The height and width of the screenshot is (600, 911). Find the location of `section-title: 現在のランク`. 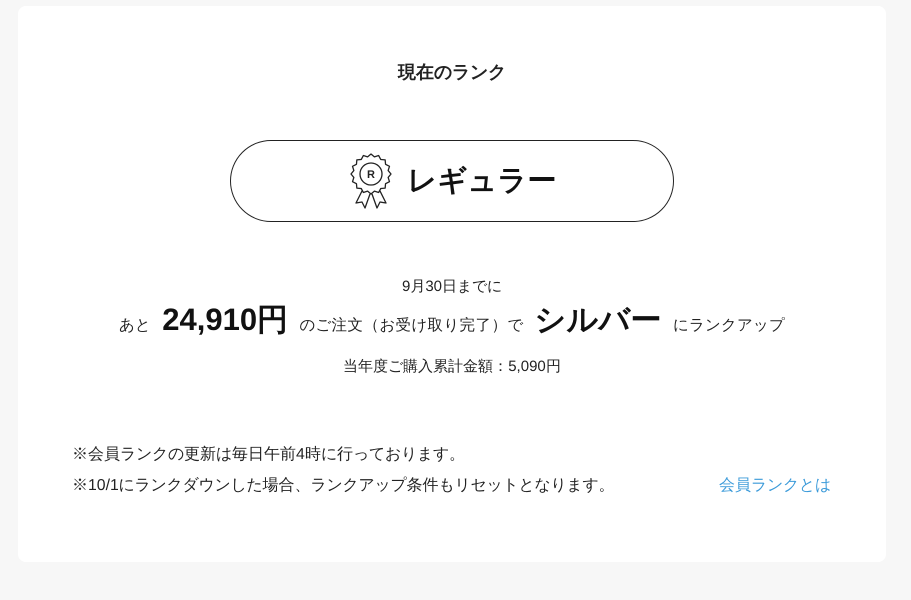

section-title: 現在のランク is located at coordinates (452, 72).